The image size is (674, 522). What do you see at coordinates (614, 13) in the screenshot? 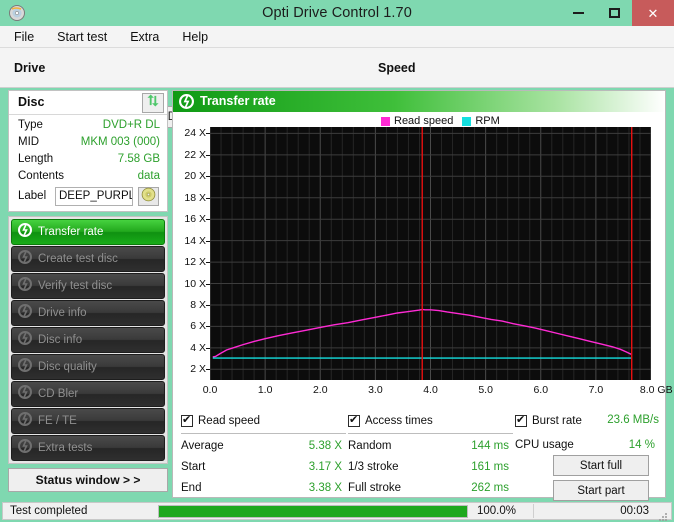
I see `maximize-button` at bounding box center [614, 13].